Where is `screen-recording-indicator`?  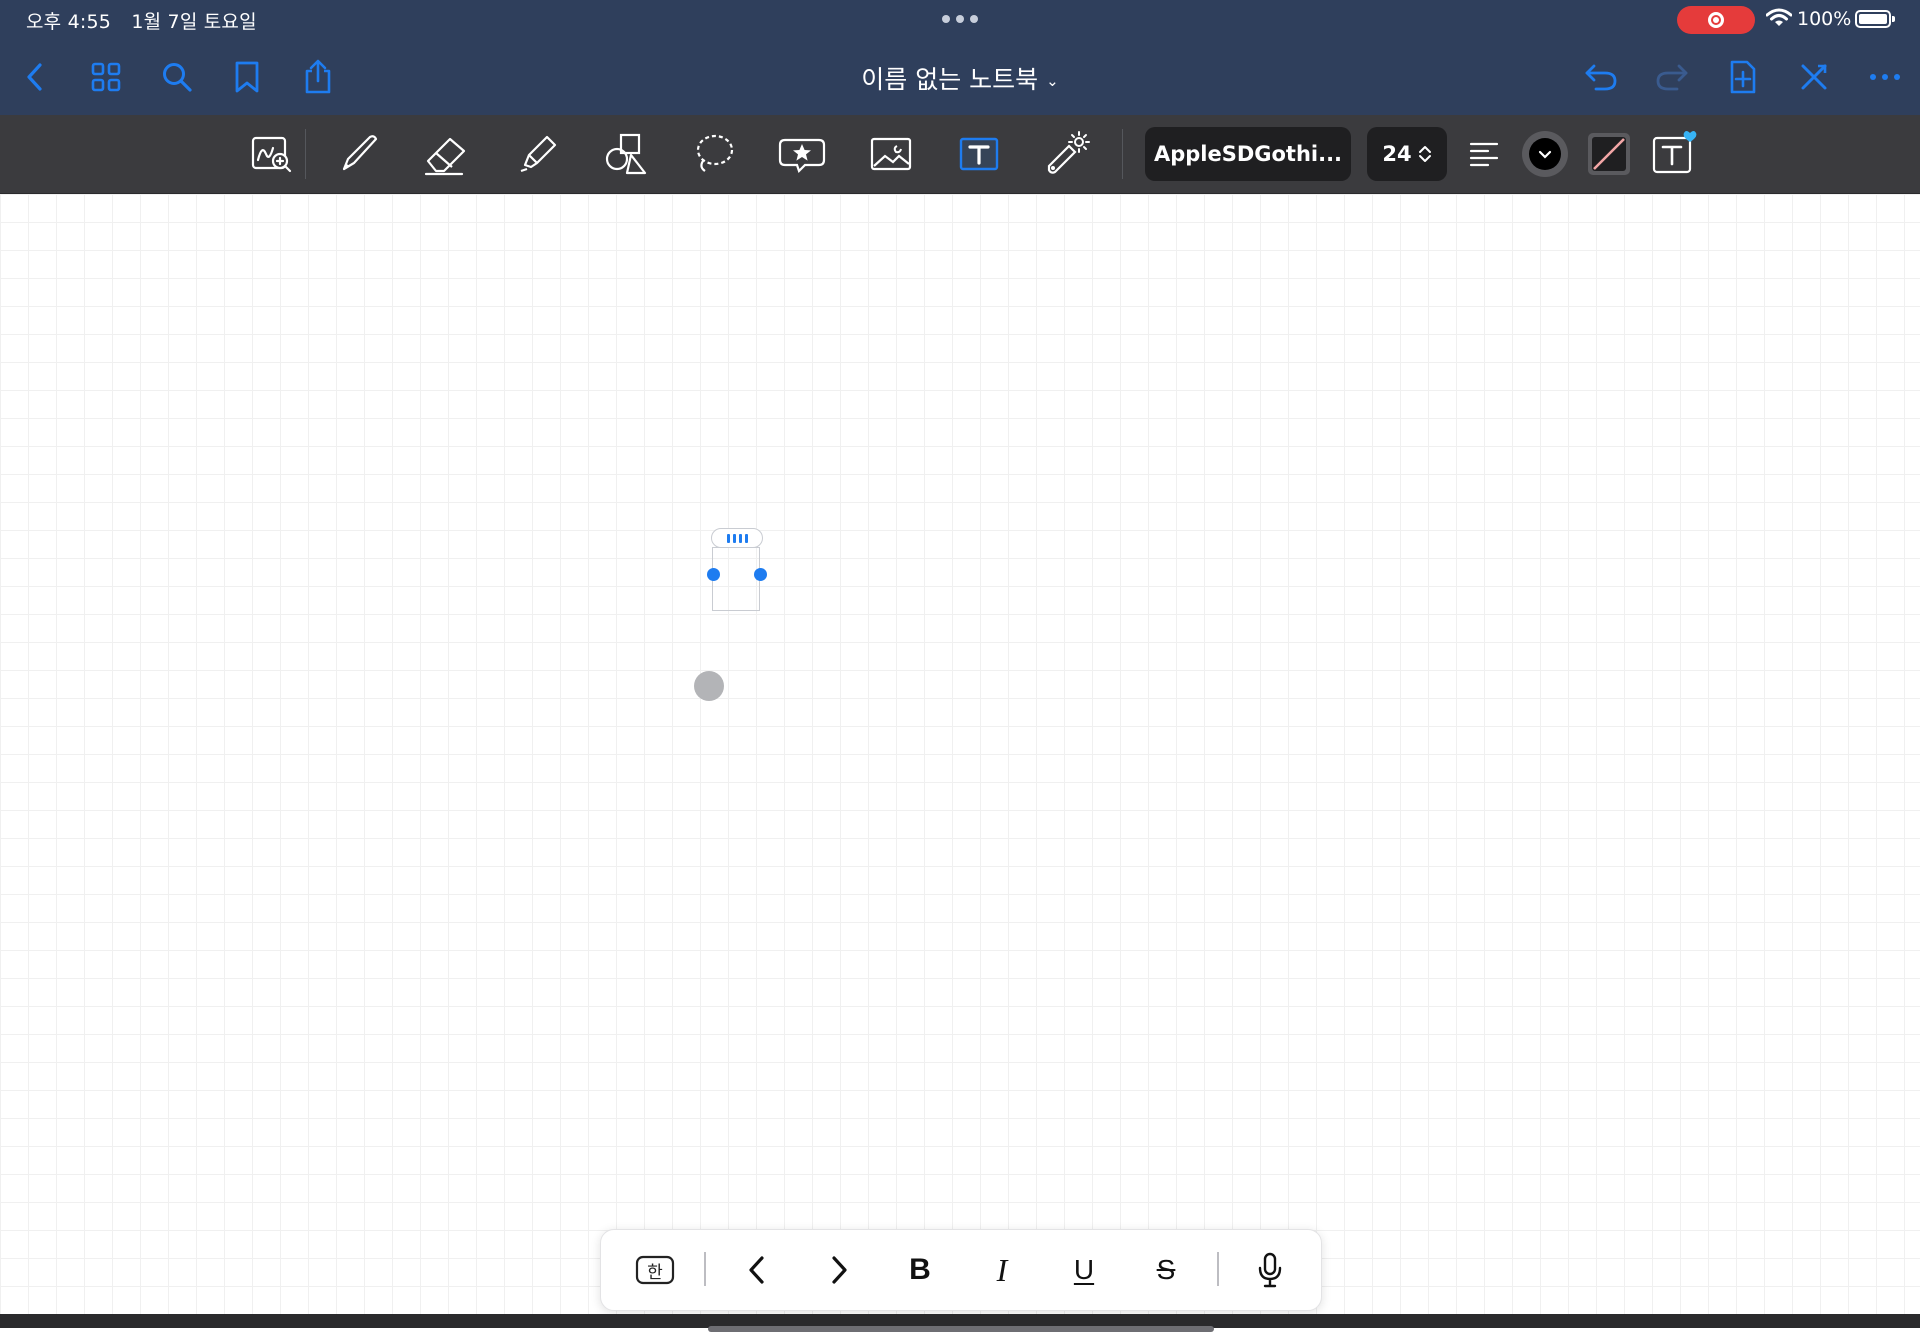 screen-recording-indicator is located at coordinates (1716, 20).